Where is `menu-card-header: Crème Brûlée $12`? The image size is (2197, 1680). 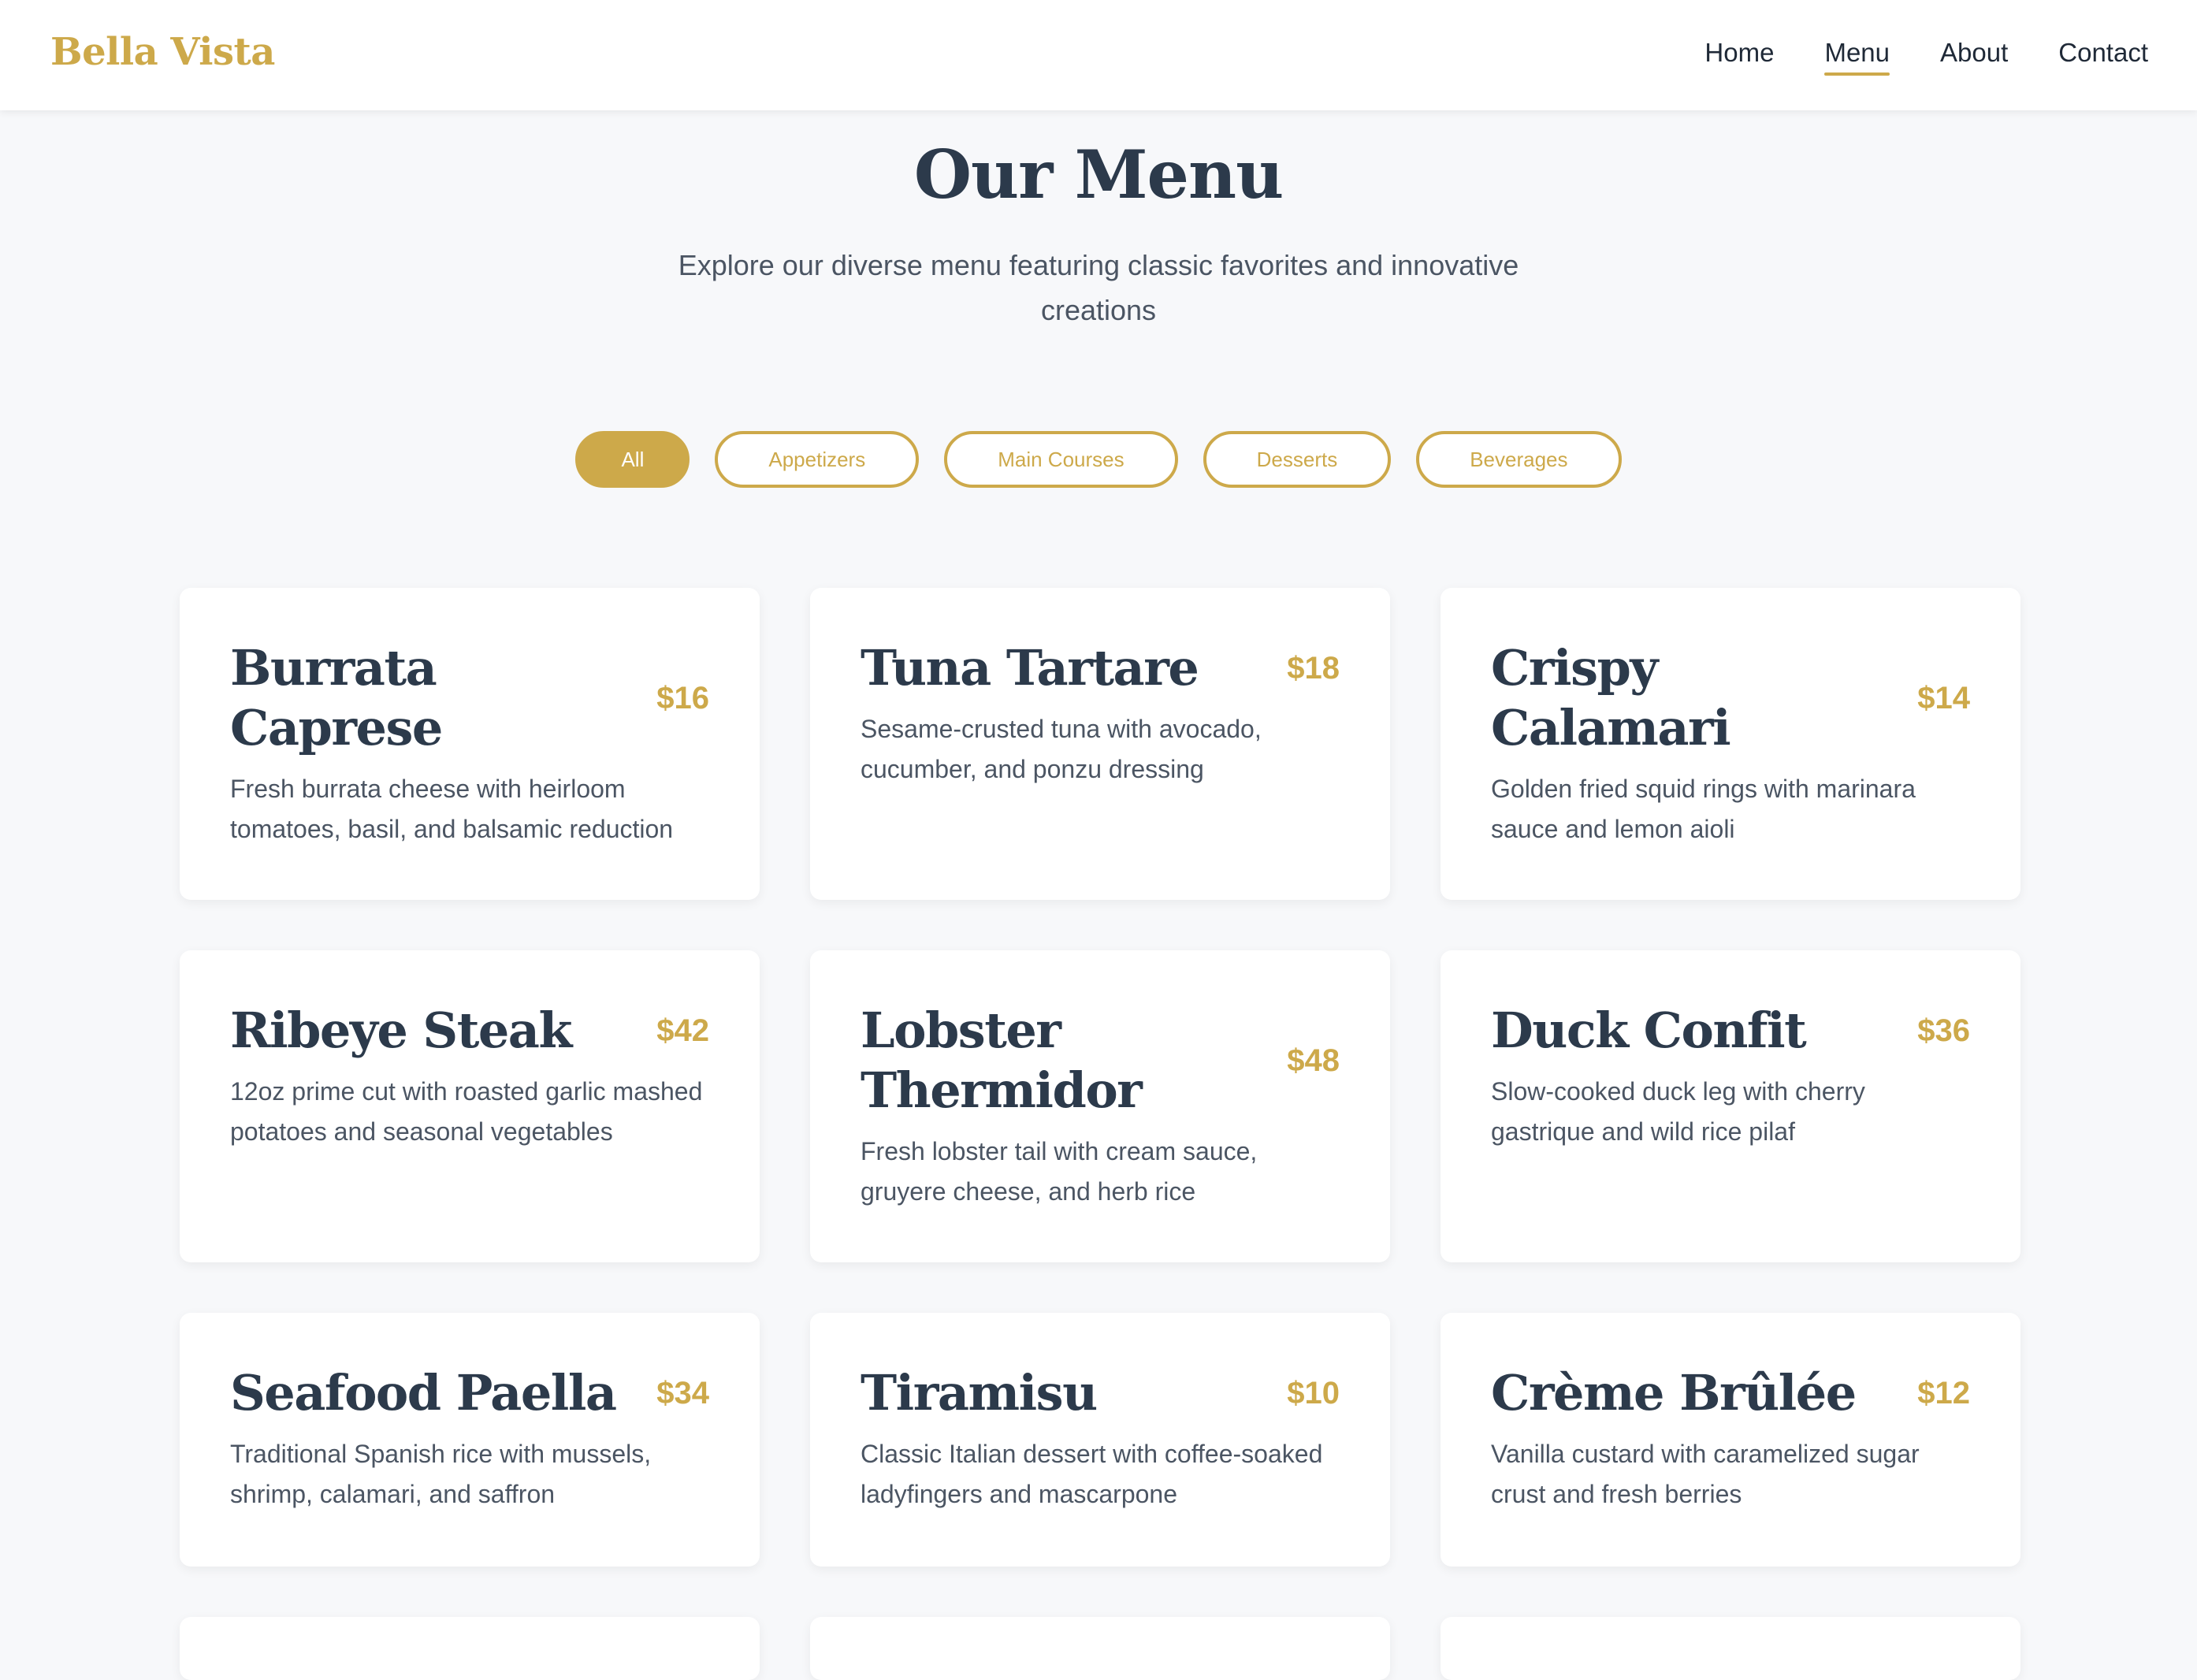
menu-card-header: Crème Brûlée $12 is located at coordinates (1730, 1393).